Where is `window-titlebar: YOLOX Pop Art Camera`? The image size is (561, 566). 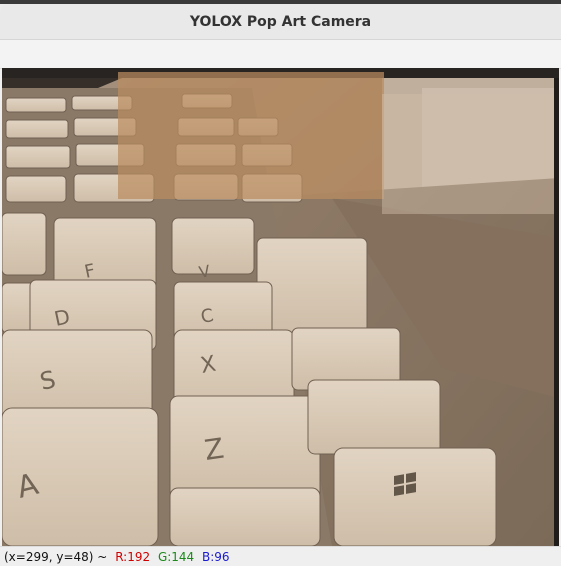
window-titlebar: YOLOX Pop Art Camera is located at coordinates (280, 22).